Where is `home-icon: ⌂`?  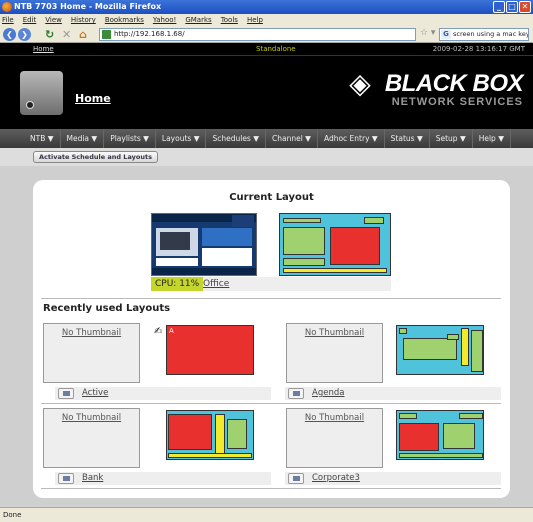 home-icon: ⌂ is located at coordinates (83, 34).